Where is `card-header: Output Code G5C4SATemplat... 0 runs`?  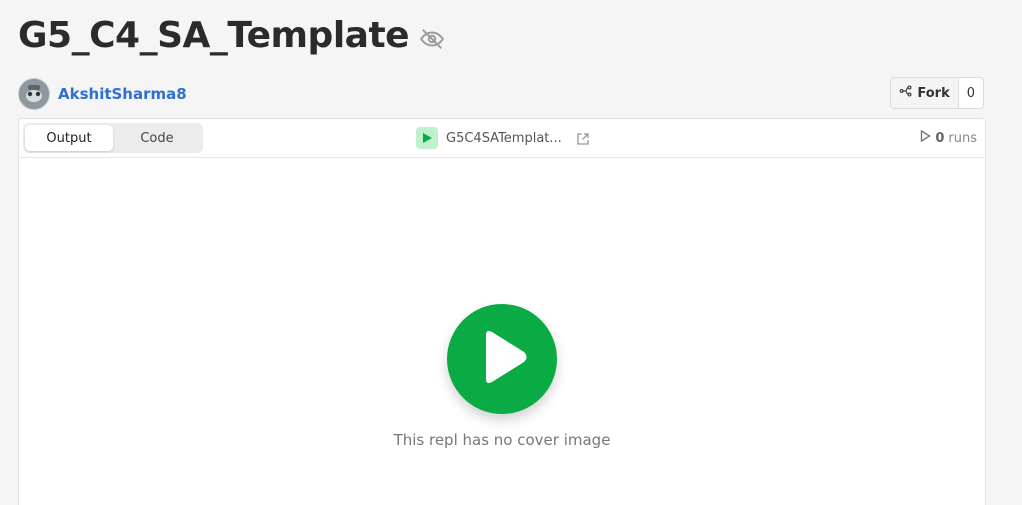 card-header: Output Code G5C4SATemplat... 0 runs is located at coordinates (502, 138).